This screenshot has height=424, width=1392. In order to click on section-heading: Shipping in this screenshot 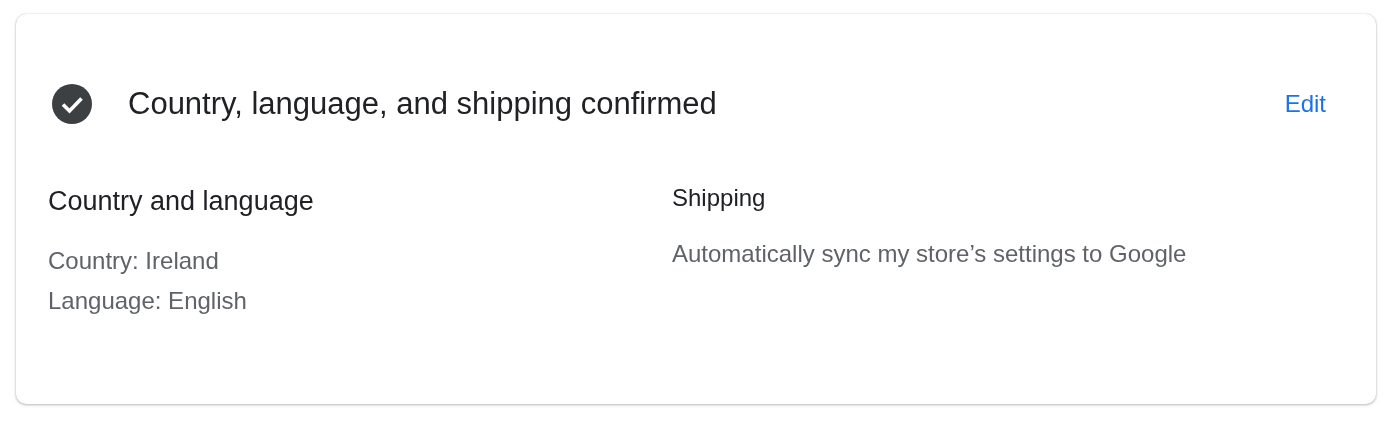, I will do `click(719, 198)`.